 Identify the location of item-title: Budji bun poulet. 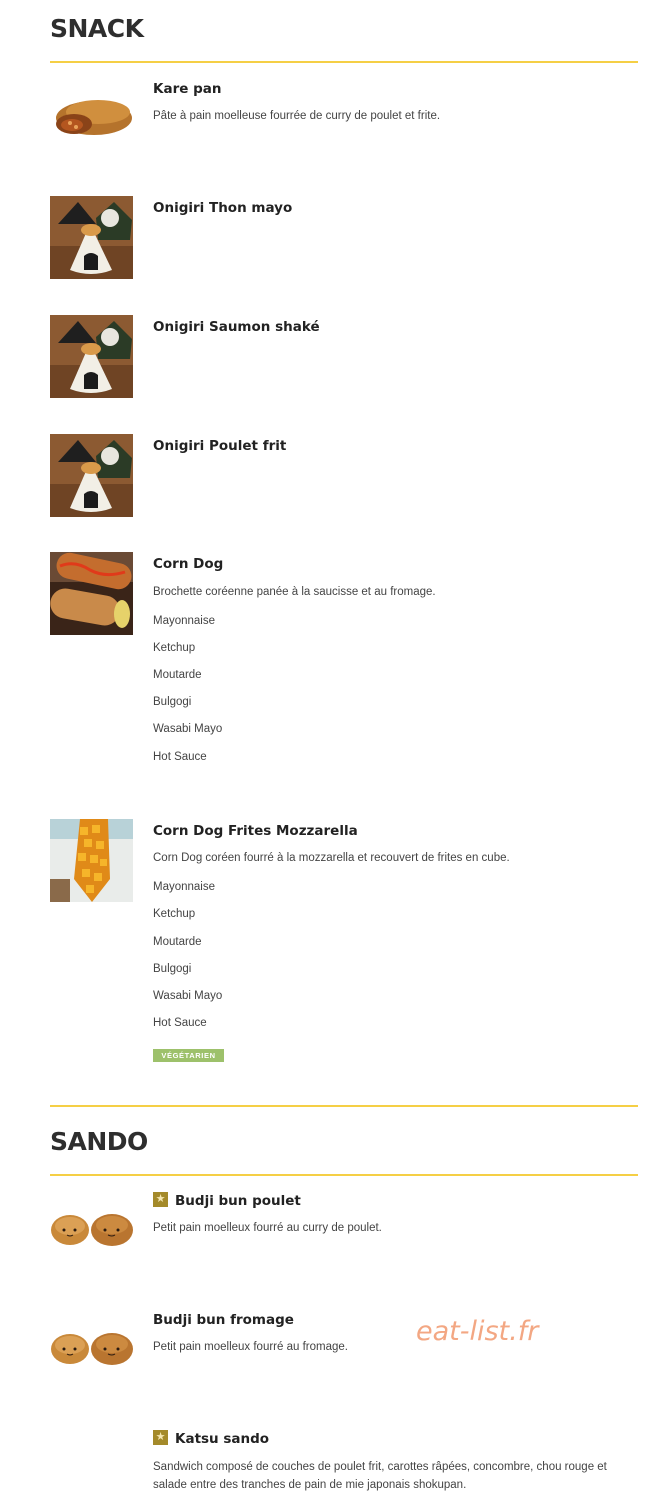
(238, 1201).